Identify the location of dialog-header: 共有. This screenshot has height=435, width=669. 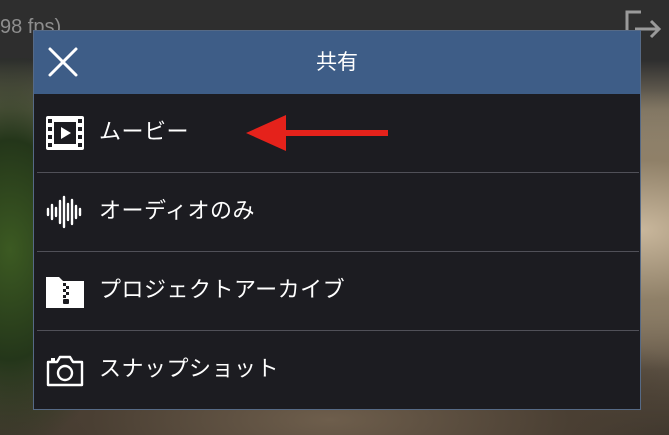
(337, 62).